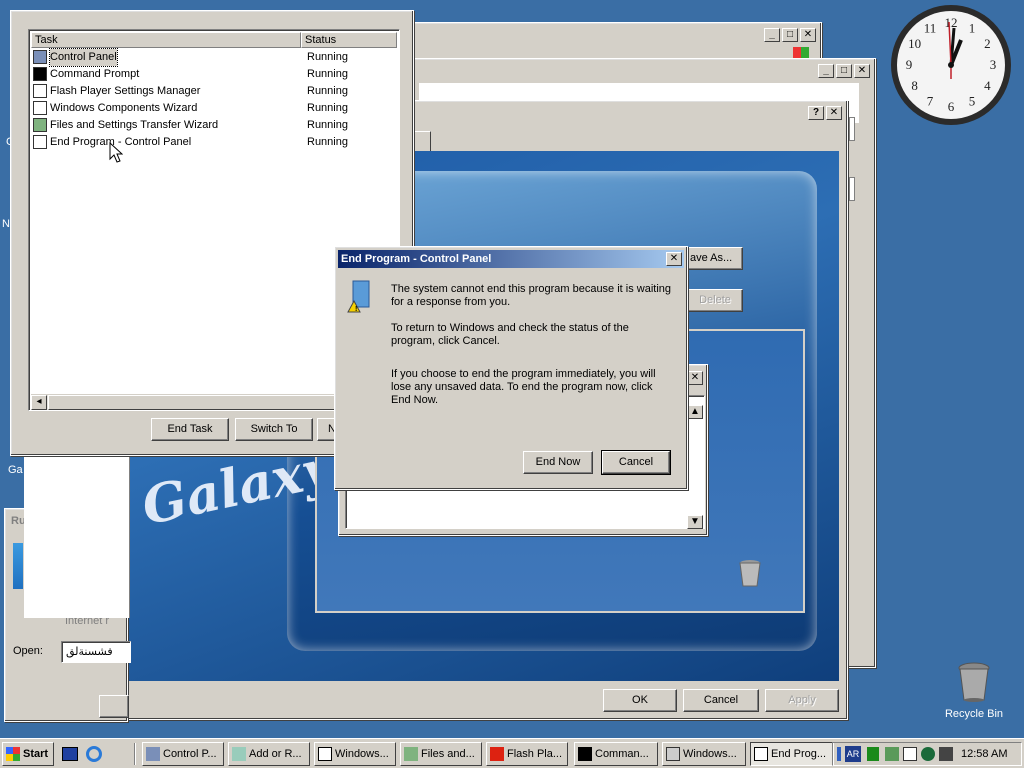  What do you see at coordinates (558, 462) in the screenshot?
I see `end-now-button: End Now` at bounding box center [558, 462].